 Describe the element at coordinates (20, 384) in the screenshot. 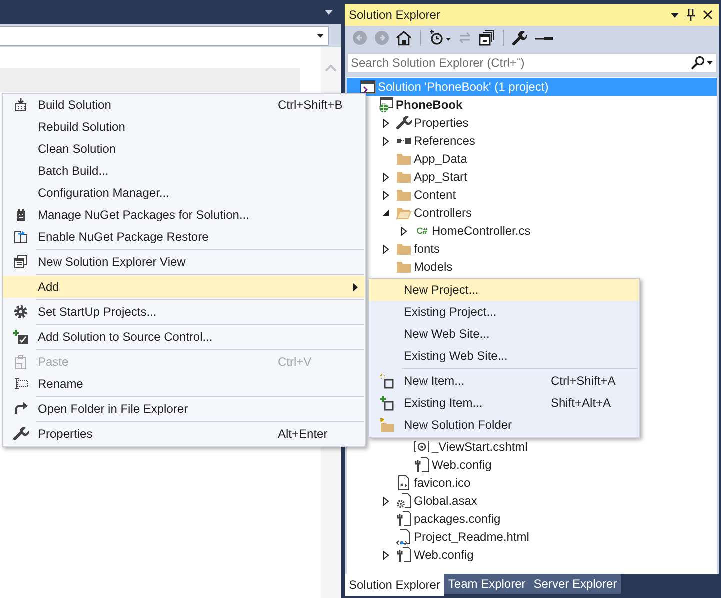

I see `rename-icon` at that location.